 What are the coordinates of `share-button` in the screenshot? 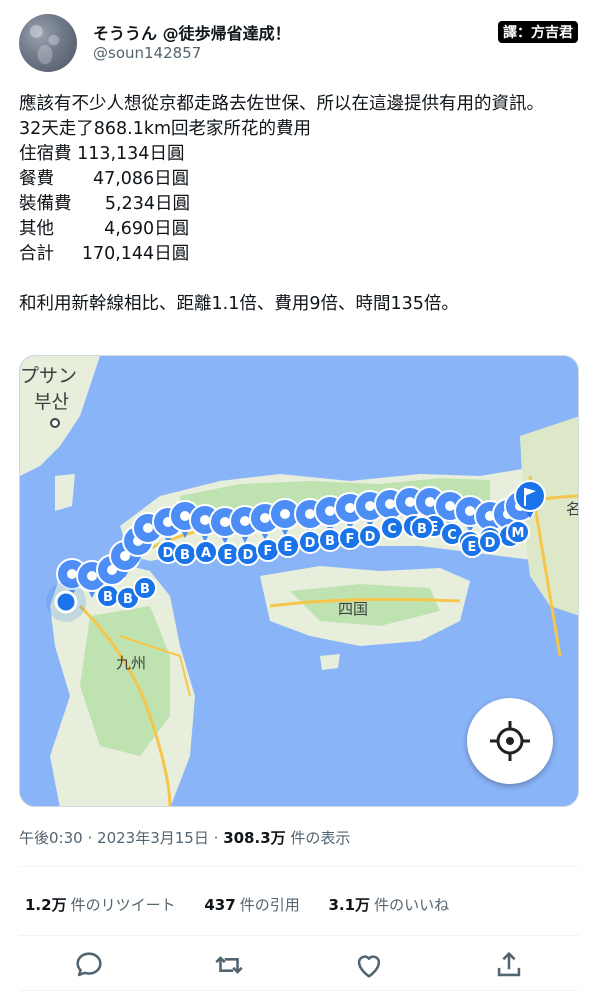 It's located at (509, 965).